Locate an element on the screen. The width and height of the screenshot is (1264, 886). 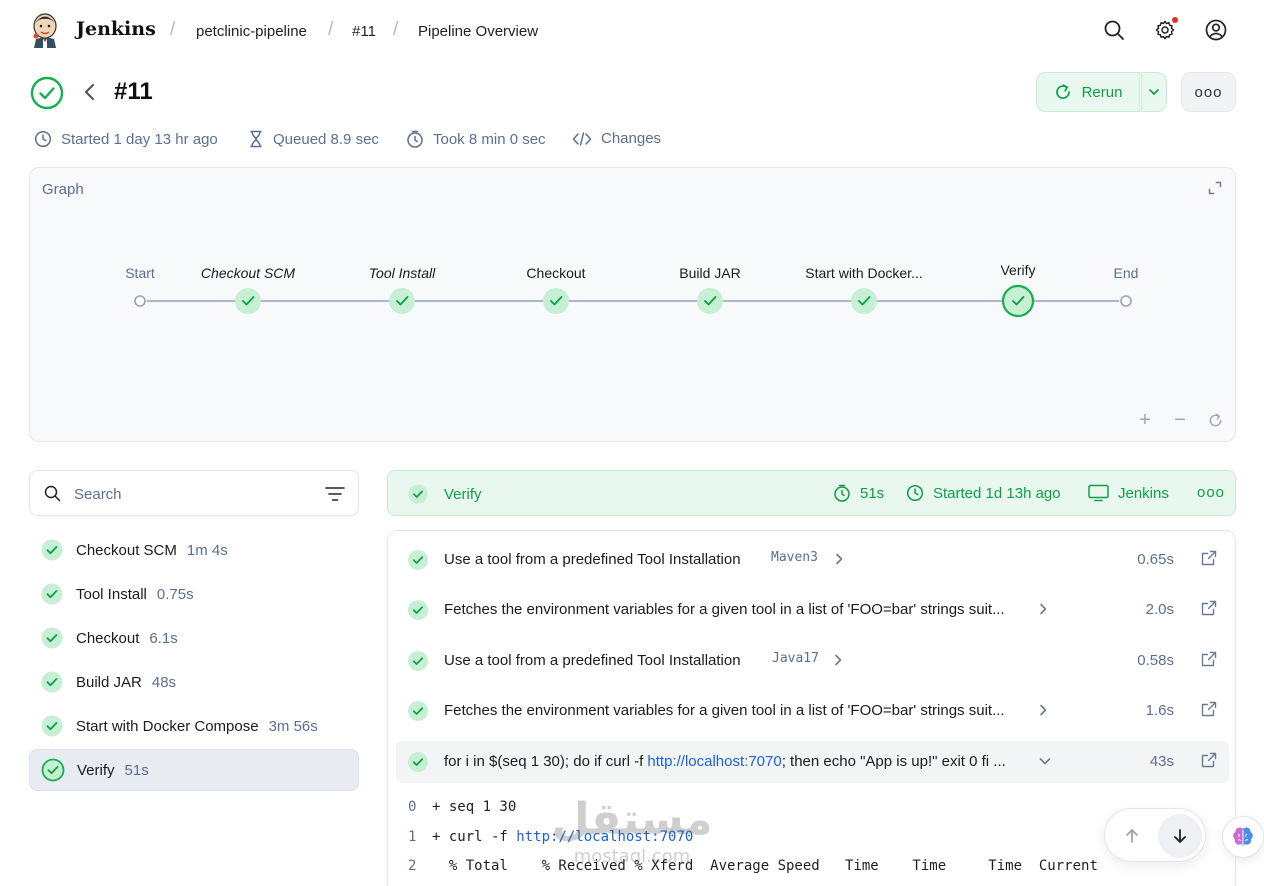
user-icon is located at coordinates (1216, 30).